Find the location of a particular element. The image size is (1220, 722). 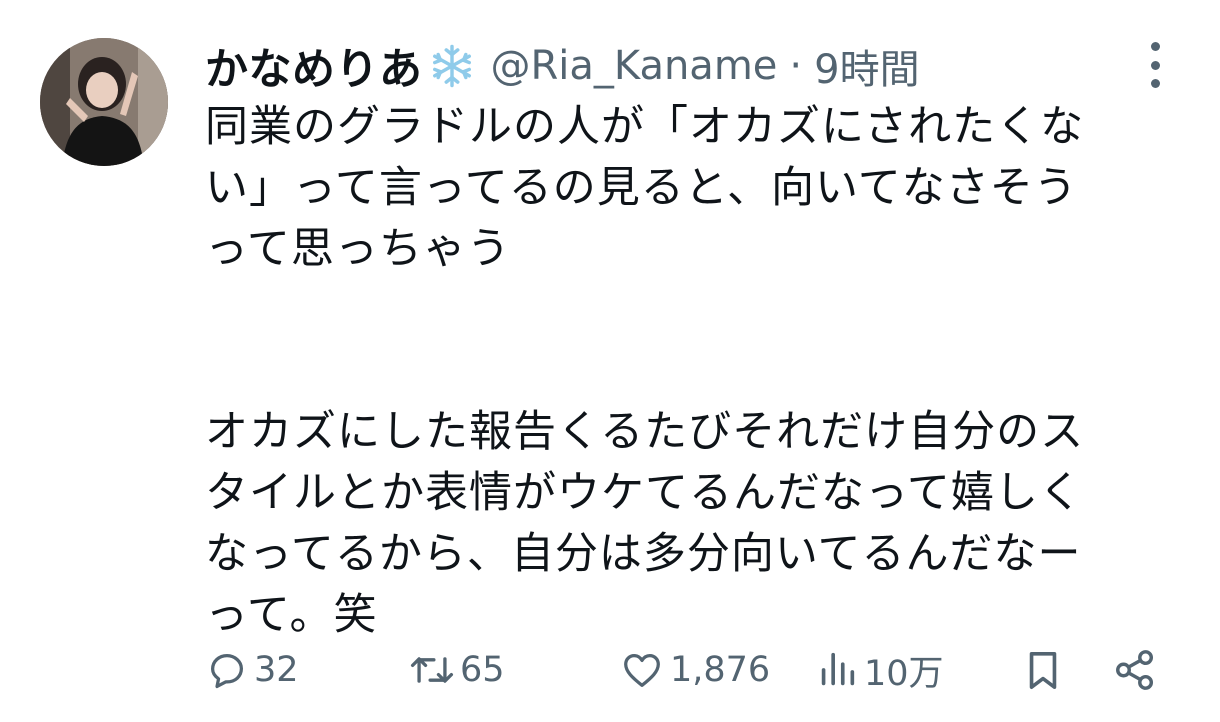

views-button: 10万 is located at coordinates (879, 670).